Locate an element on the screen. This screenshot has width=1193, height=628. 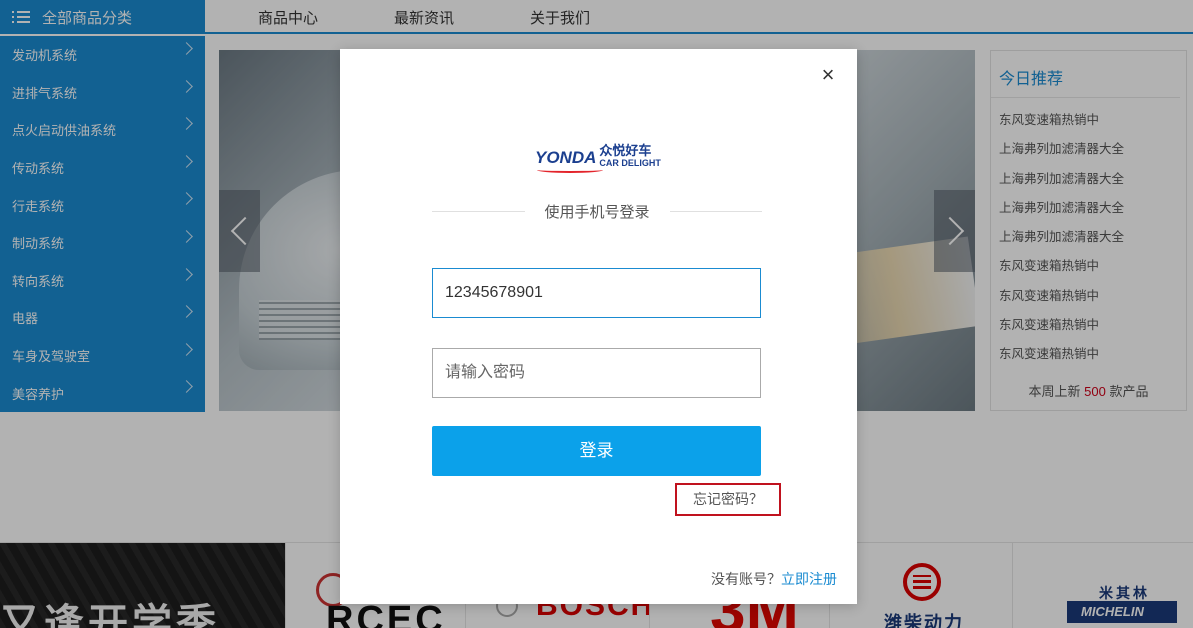
no-account-text: 没有账号？ is located at coordinates (746, 579).